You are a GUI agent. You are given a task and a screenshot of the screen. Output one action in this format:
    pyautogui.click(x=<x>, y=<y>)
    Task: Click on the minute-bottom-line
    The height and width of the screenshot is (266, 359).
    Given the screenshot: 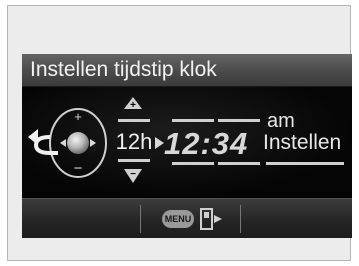 What is the action you would take?
    pyautogui.click(x=239, y=163)
    